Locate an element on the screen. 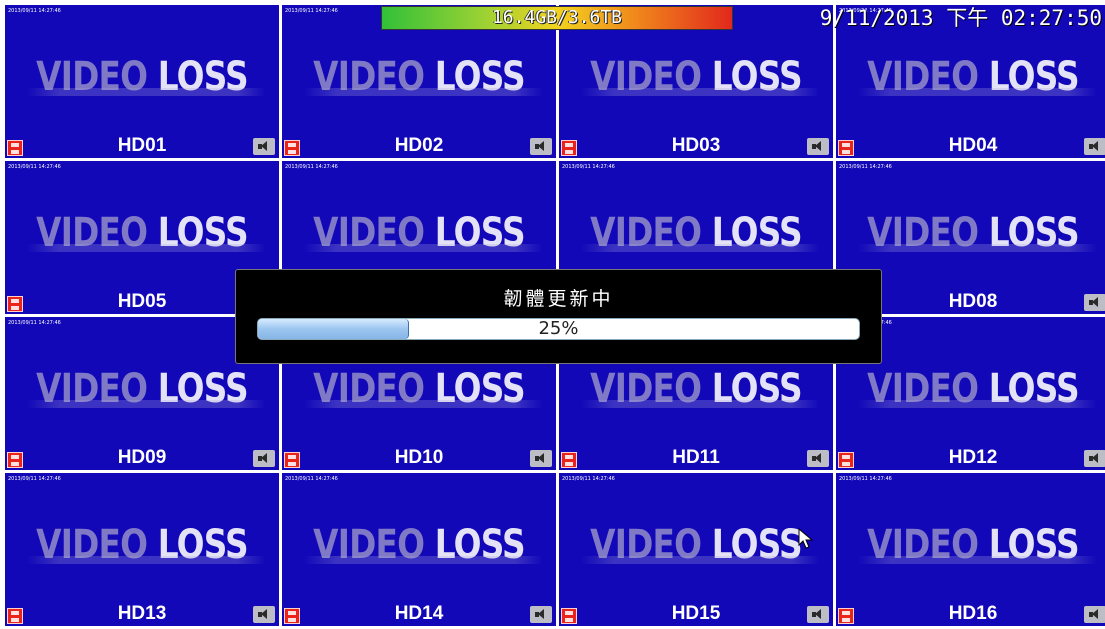 The width and height of the screenshot is (1105, 629). camera-cell: 2013/09/11 14:27:46 VIDEO LOSS HD14 is located at coordinates (419, 549).